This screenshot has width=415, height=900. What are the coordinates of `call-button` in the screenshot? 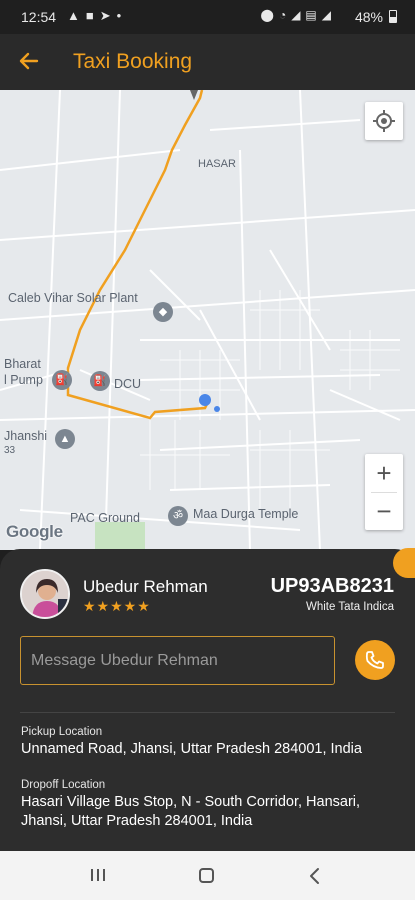 It's located at (375, 660).